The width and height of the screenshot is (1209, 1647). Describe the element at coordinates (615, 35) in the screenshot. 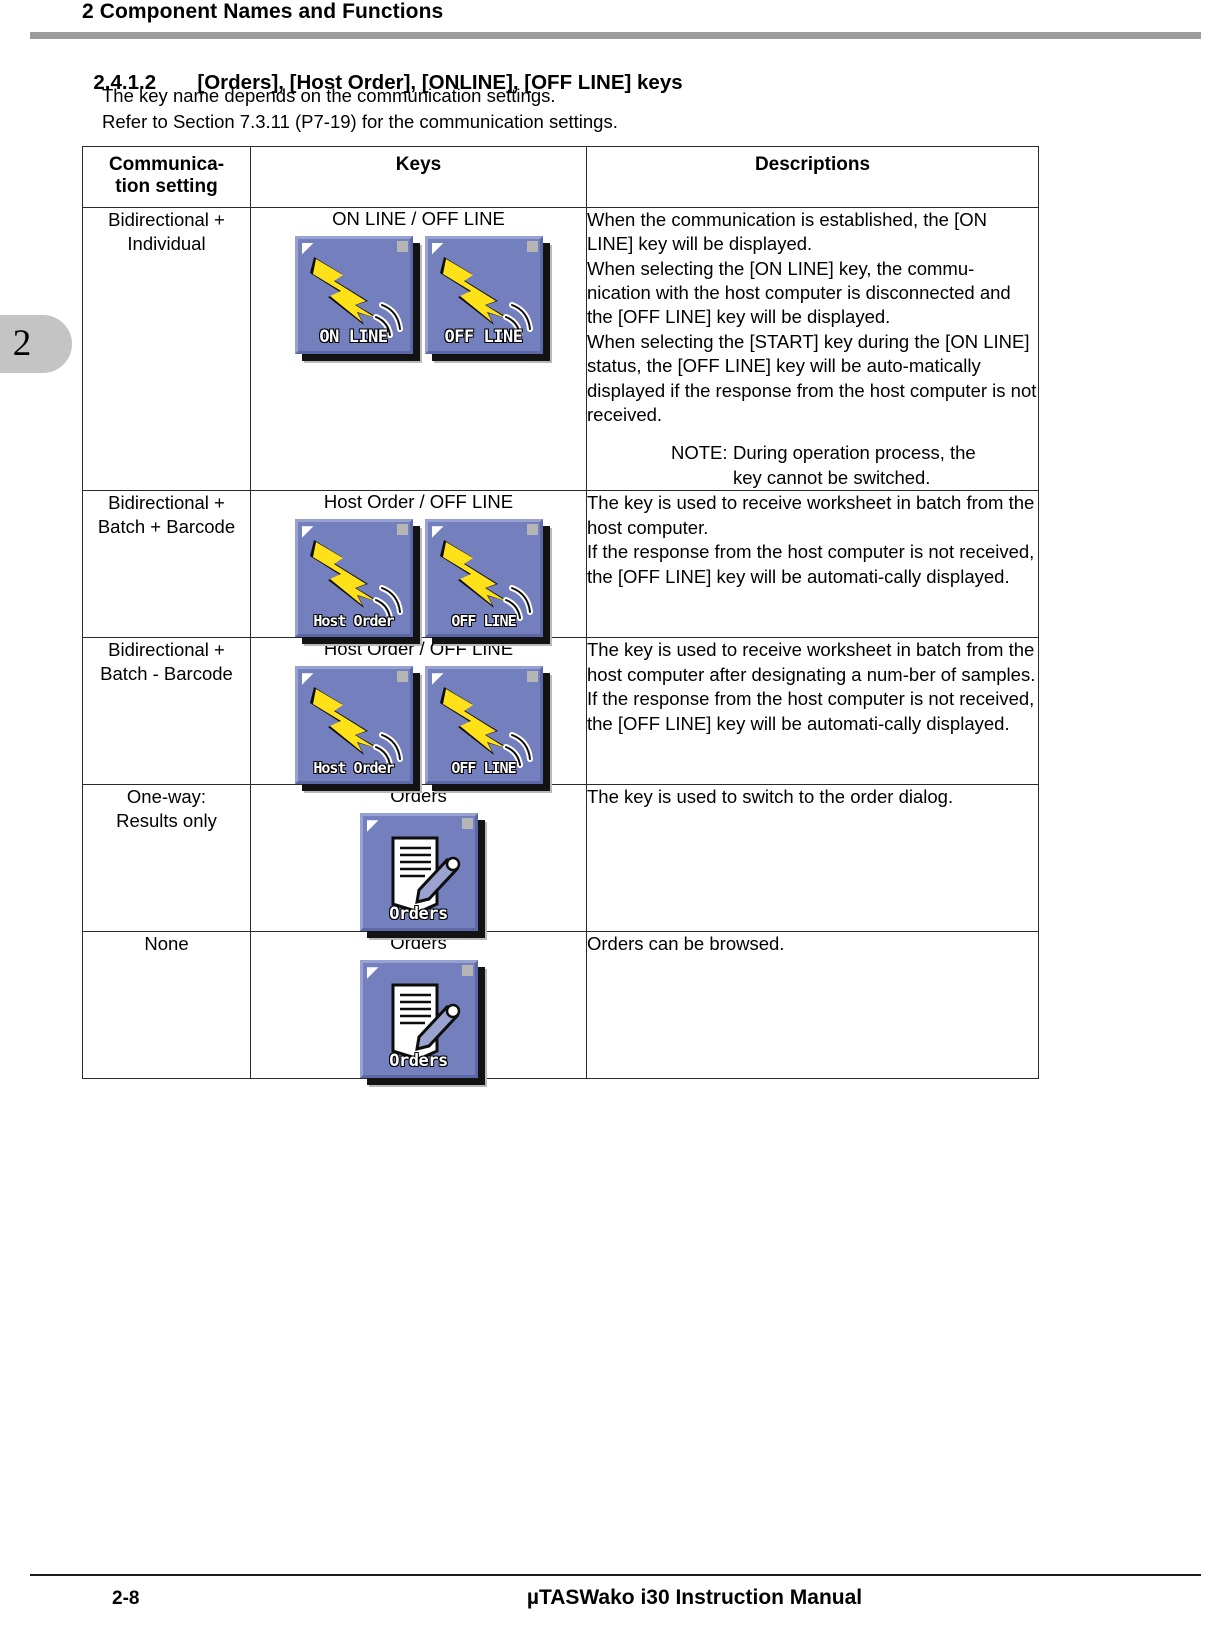

I see `header-rule` at that location.